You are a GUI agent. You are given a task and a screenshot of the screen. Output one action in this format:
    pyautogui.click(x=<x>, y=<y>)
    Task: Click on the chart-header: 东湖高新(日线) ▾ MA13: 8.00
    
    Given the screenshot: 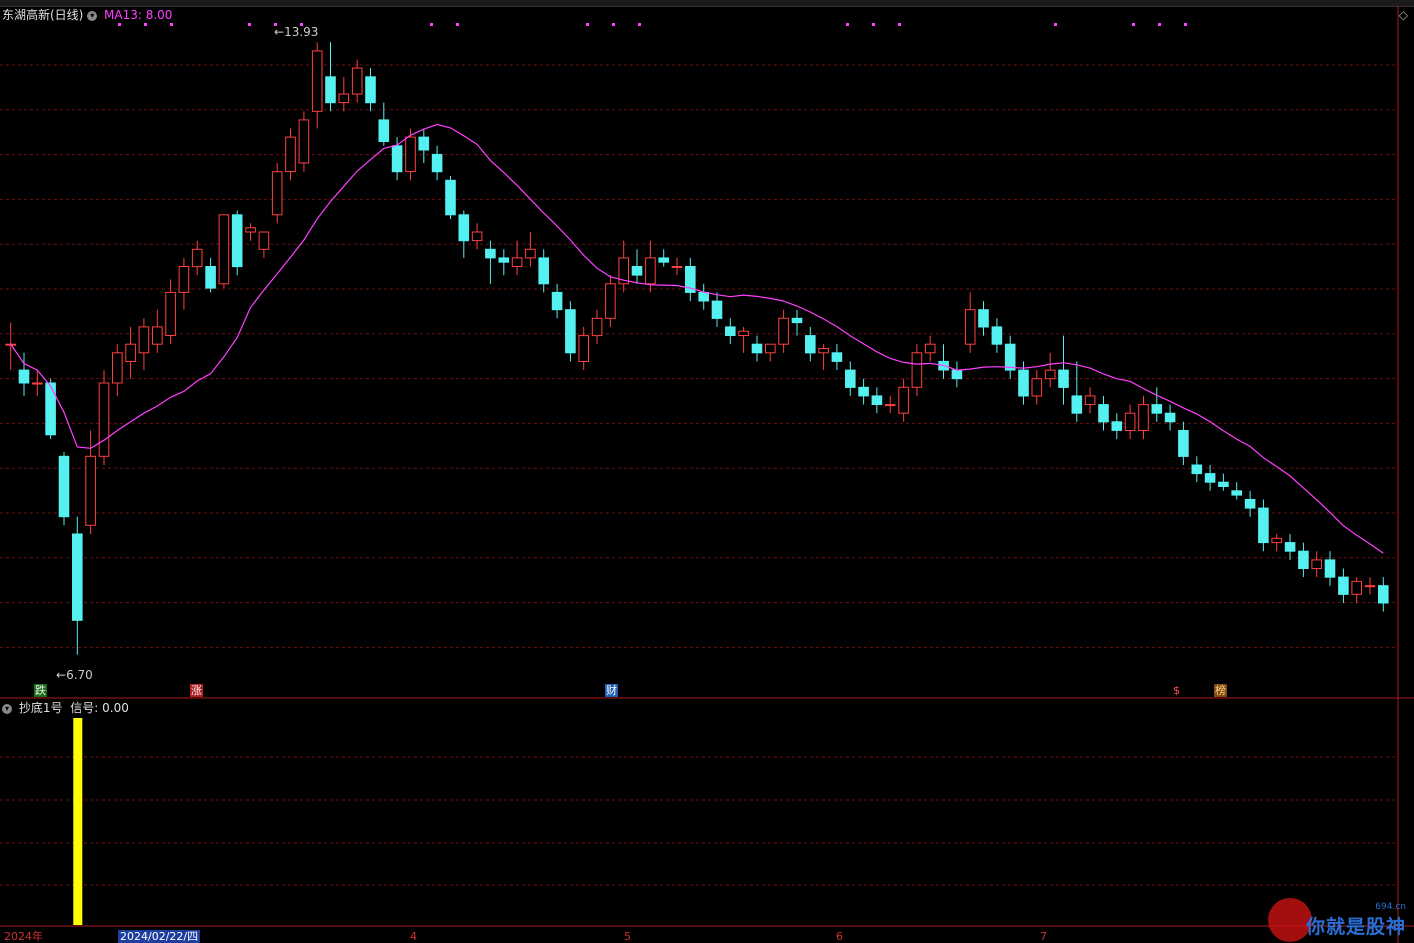 What is the action you would take?
    pyautogui.click(x=87, y=15)
    